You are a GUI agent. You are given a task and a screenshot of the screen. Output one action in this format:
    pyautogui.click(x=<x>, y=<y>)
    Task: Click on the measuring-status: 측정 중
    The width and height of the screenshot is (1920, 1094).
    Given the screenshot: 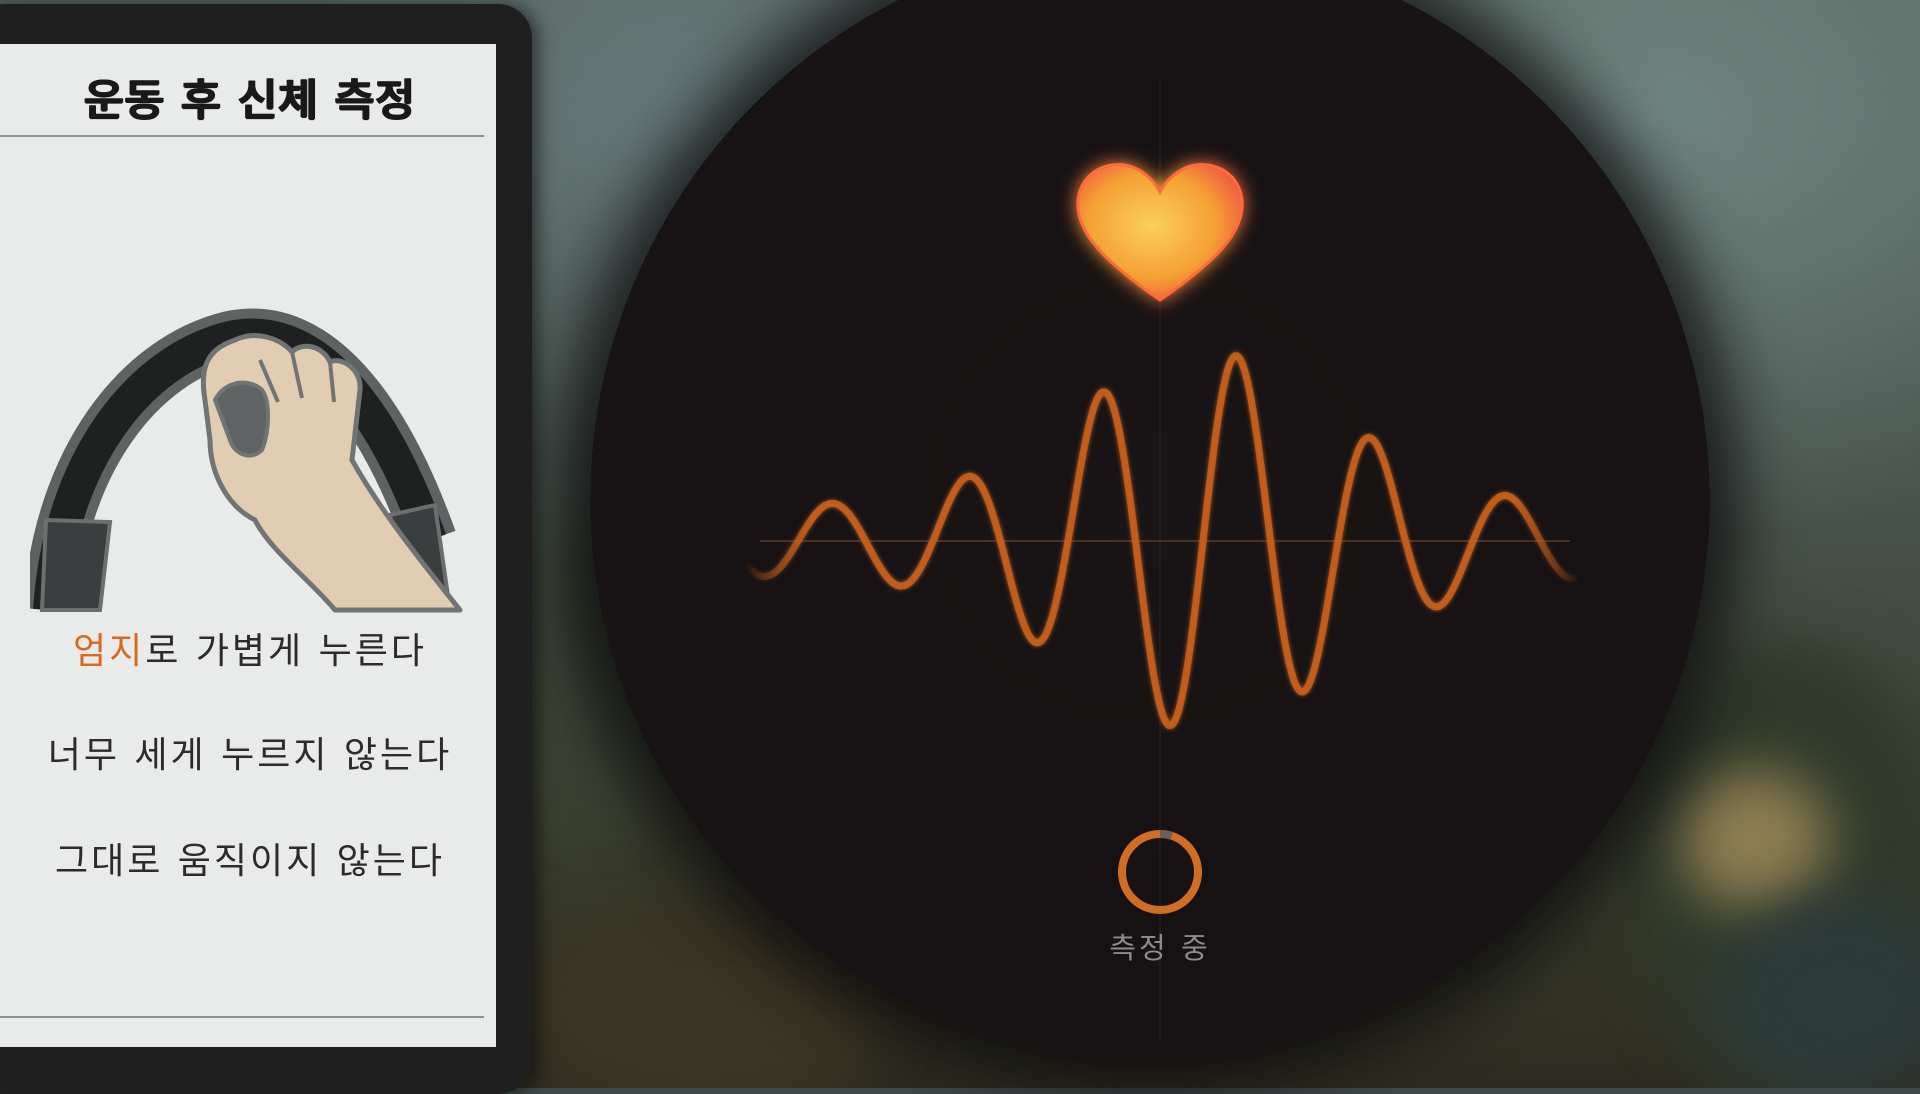 What is the action you would take?
    pyautogui.click(x=1160, y=948)
    